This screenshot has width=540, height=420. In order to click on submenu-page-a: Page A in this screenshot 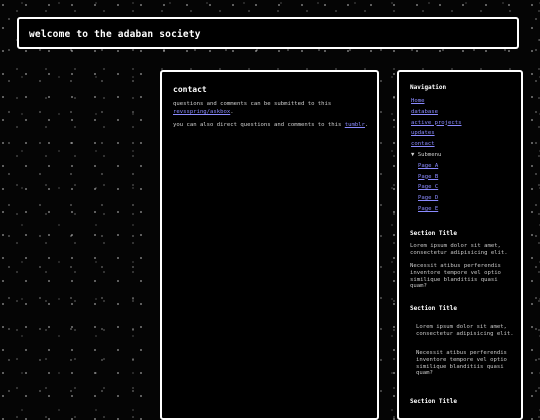, I will do `click(428, 166)`.